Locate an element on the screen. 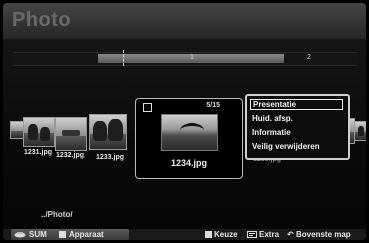 Image resolution: width=369 pixels, height=243 pixels. hut-shape is located at coordinates (192, 130).